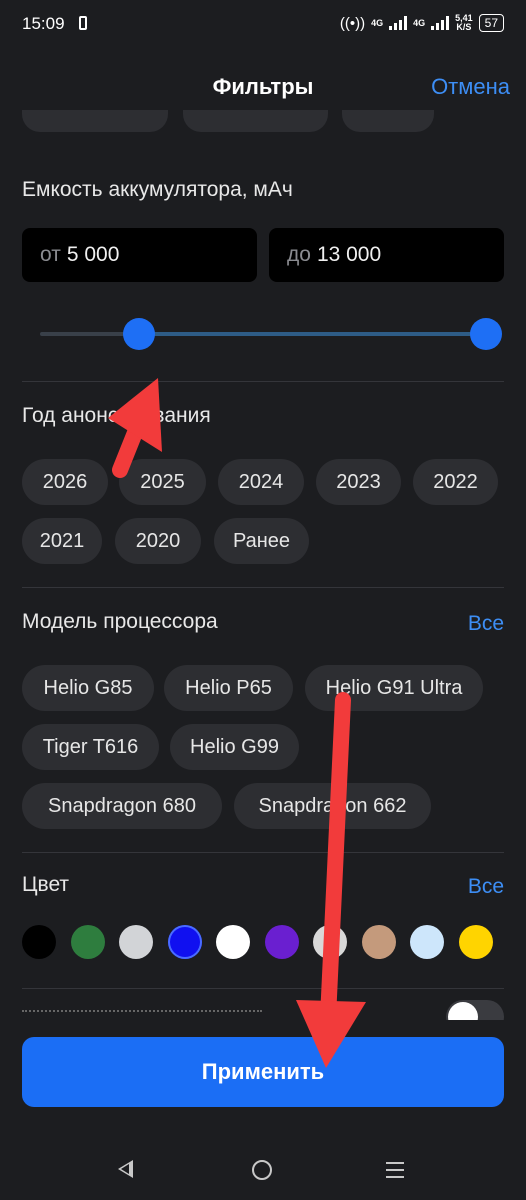 This screenshot has height=1200, width=526. I want to click on processor-section-title: Модель процессора, so click(120, 621).